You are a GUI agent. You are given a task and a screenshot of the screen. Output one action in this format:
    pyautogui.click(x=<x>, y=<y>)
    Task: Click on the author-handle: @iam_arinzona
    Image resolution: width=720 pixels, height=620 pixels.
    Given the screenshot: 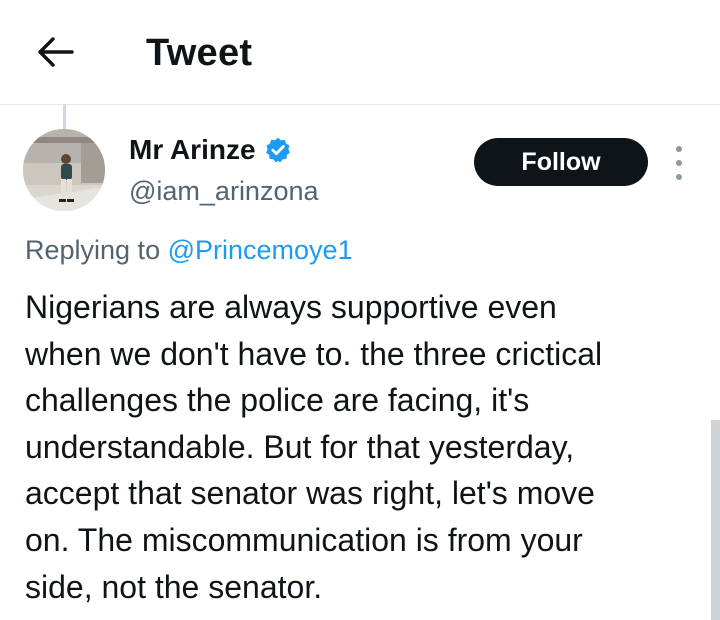 What is the action you would take?
    pyautogui.click(x=224, y=191)
    